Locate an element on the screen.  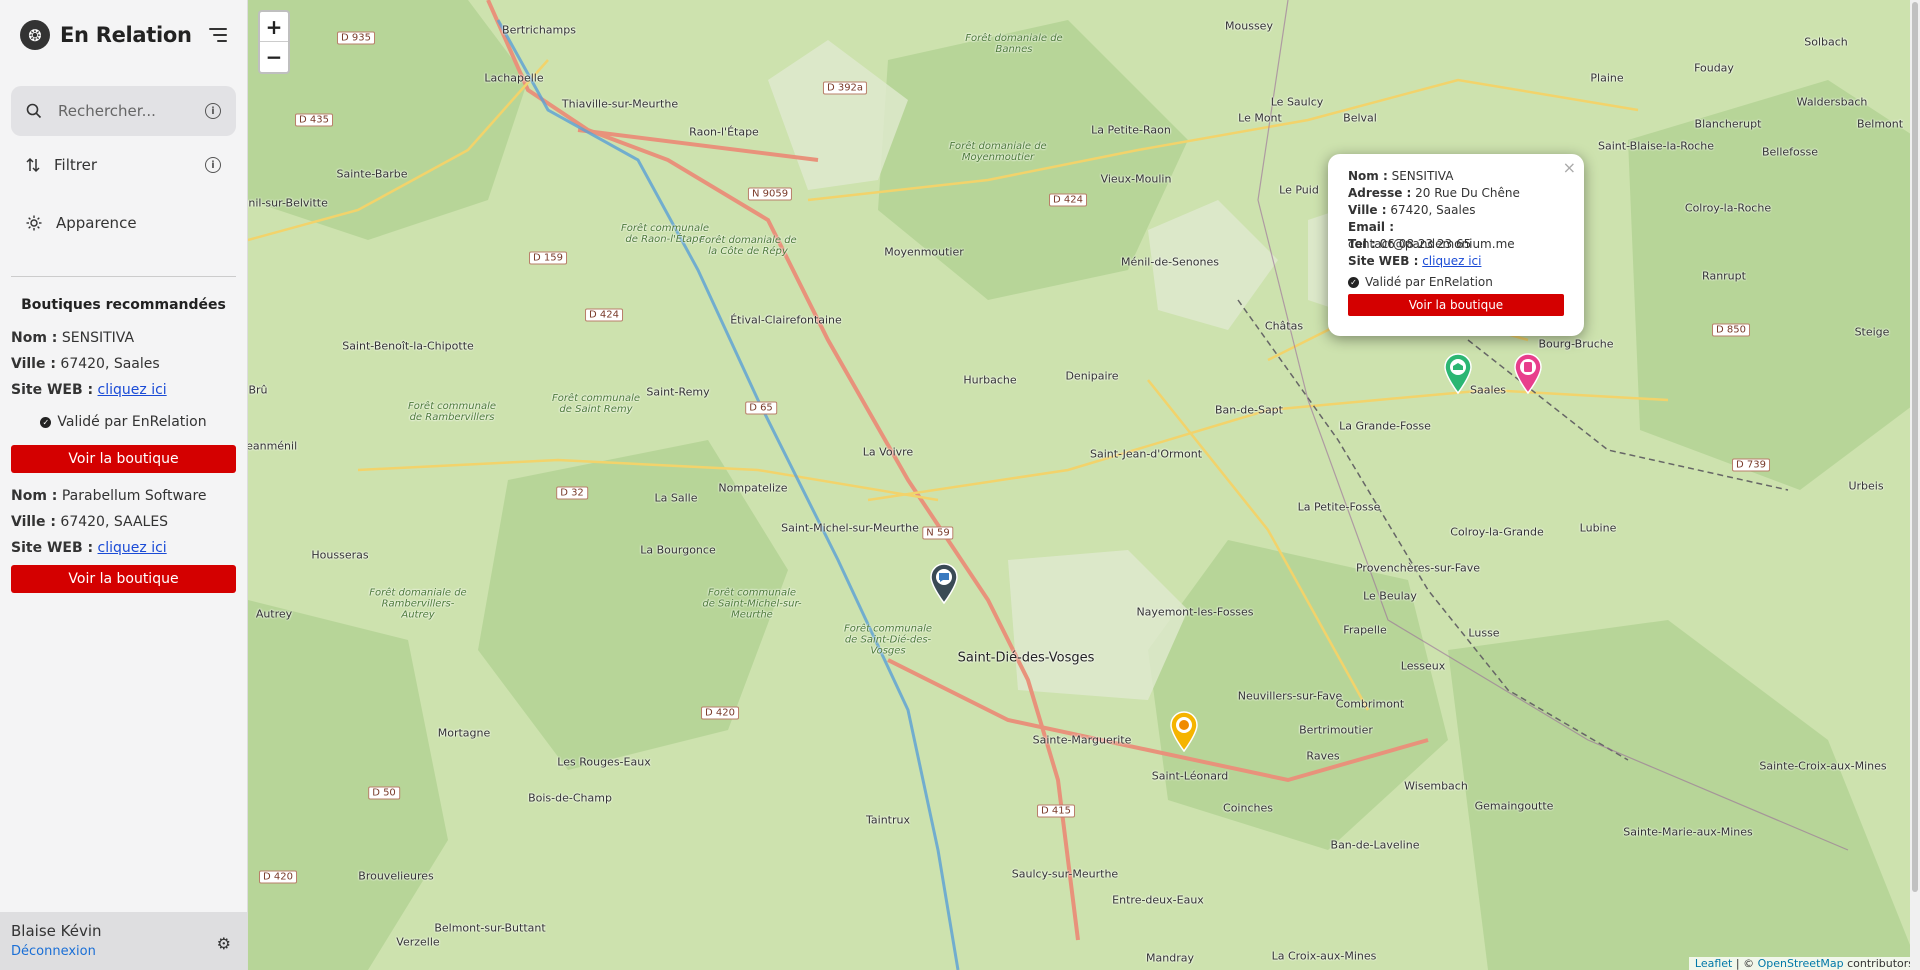
place-label: Bellefosse is located at coordinates (1790, 152).